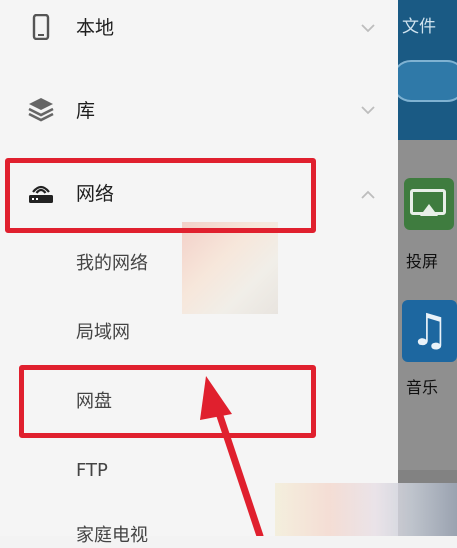 The image size is (457, 548). What do you see at coordinates (419, 27) in the screenshot?
I see `background-header-title: 文件` at bounding box center [419, 27].